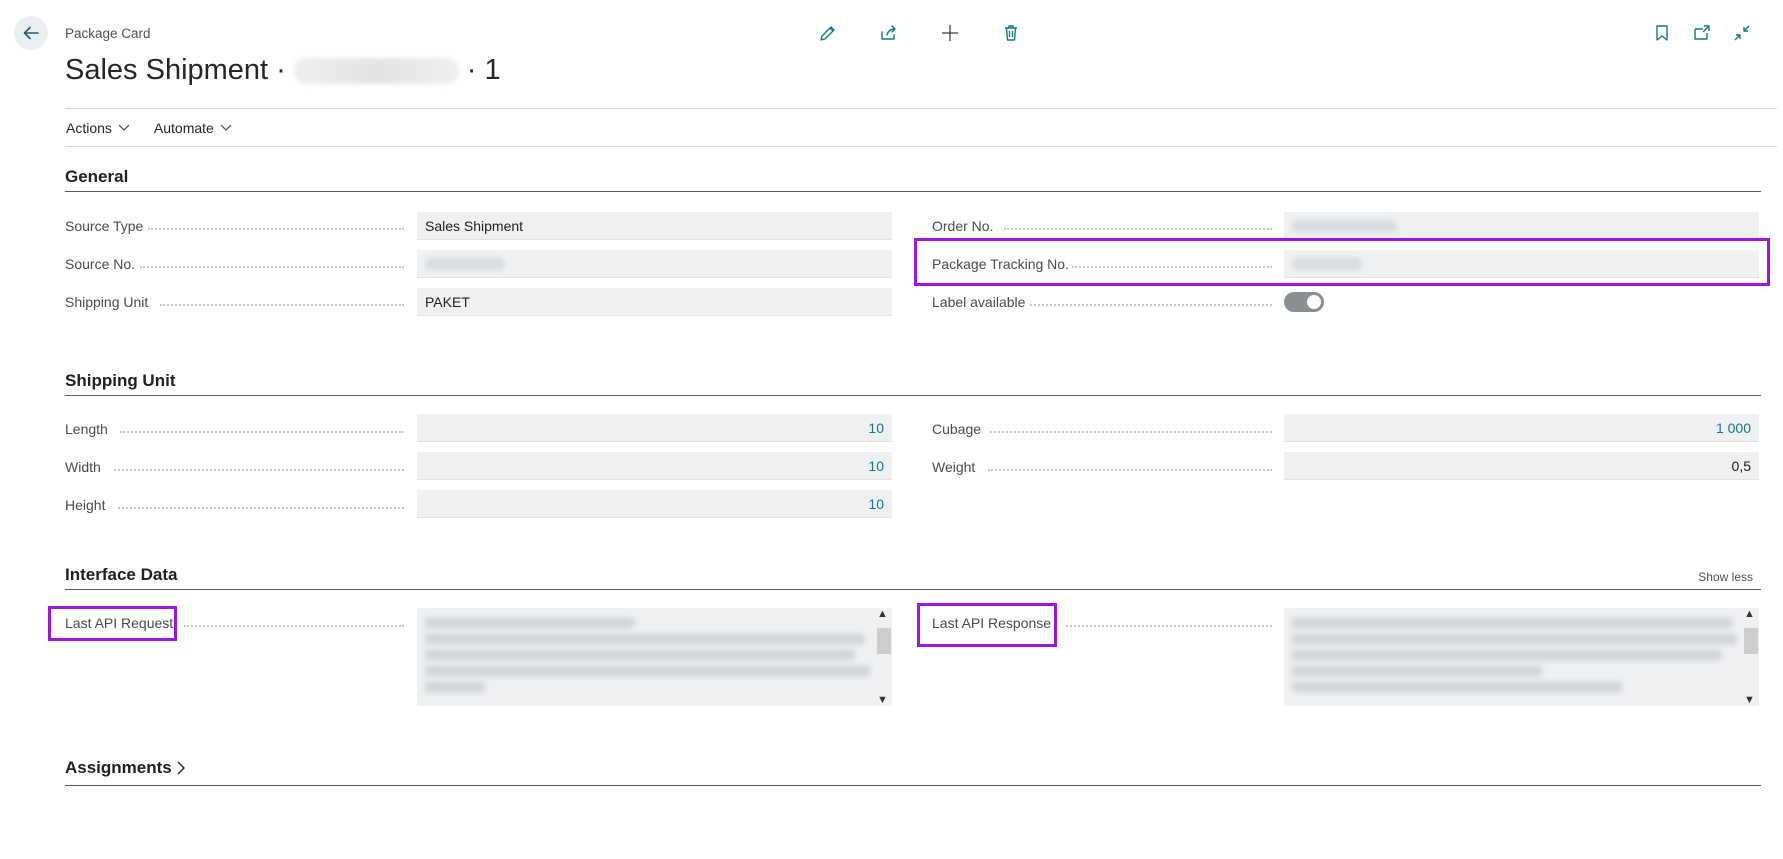  I want to click on section-title-general: General, so click(97, 176).